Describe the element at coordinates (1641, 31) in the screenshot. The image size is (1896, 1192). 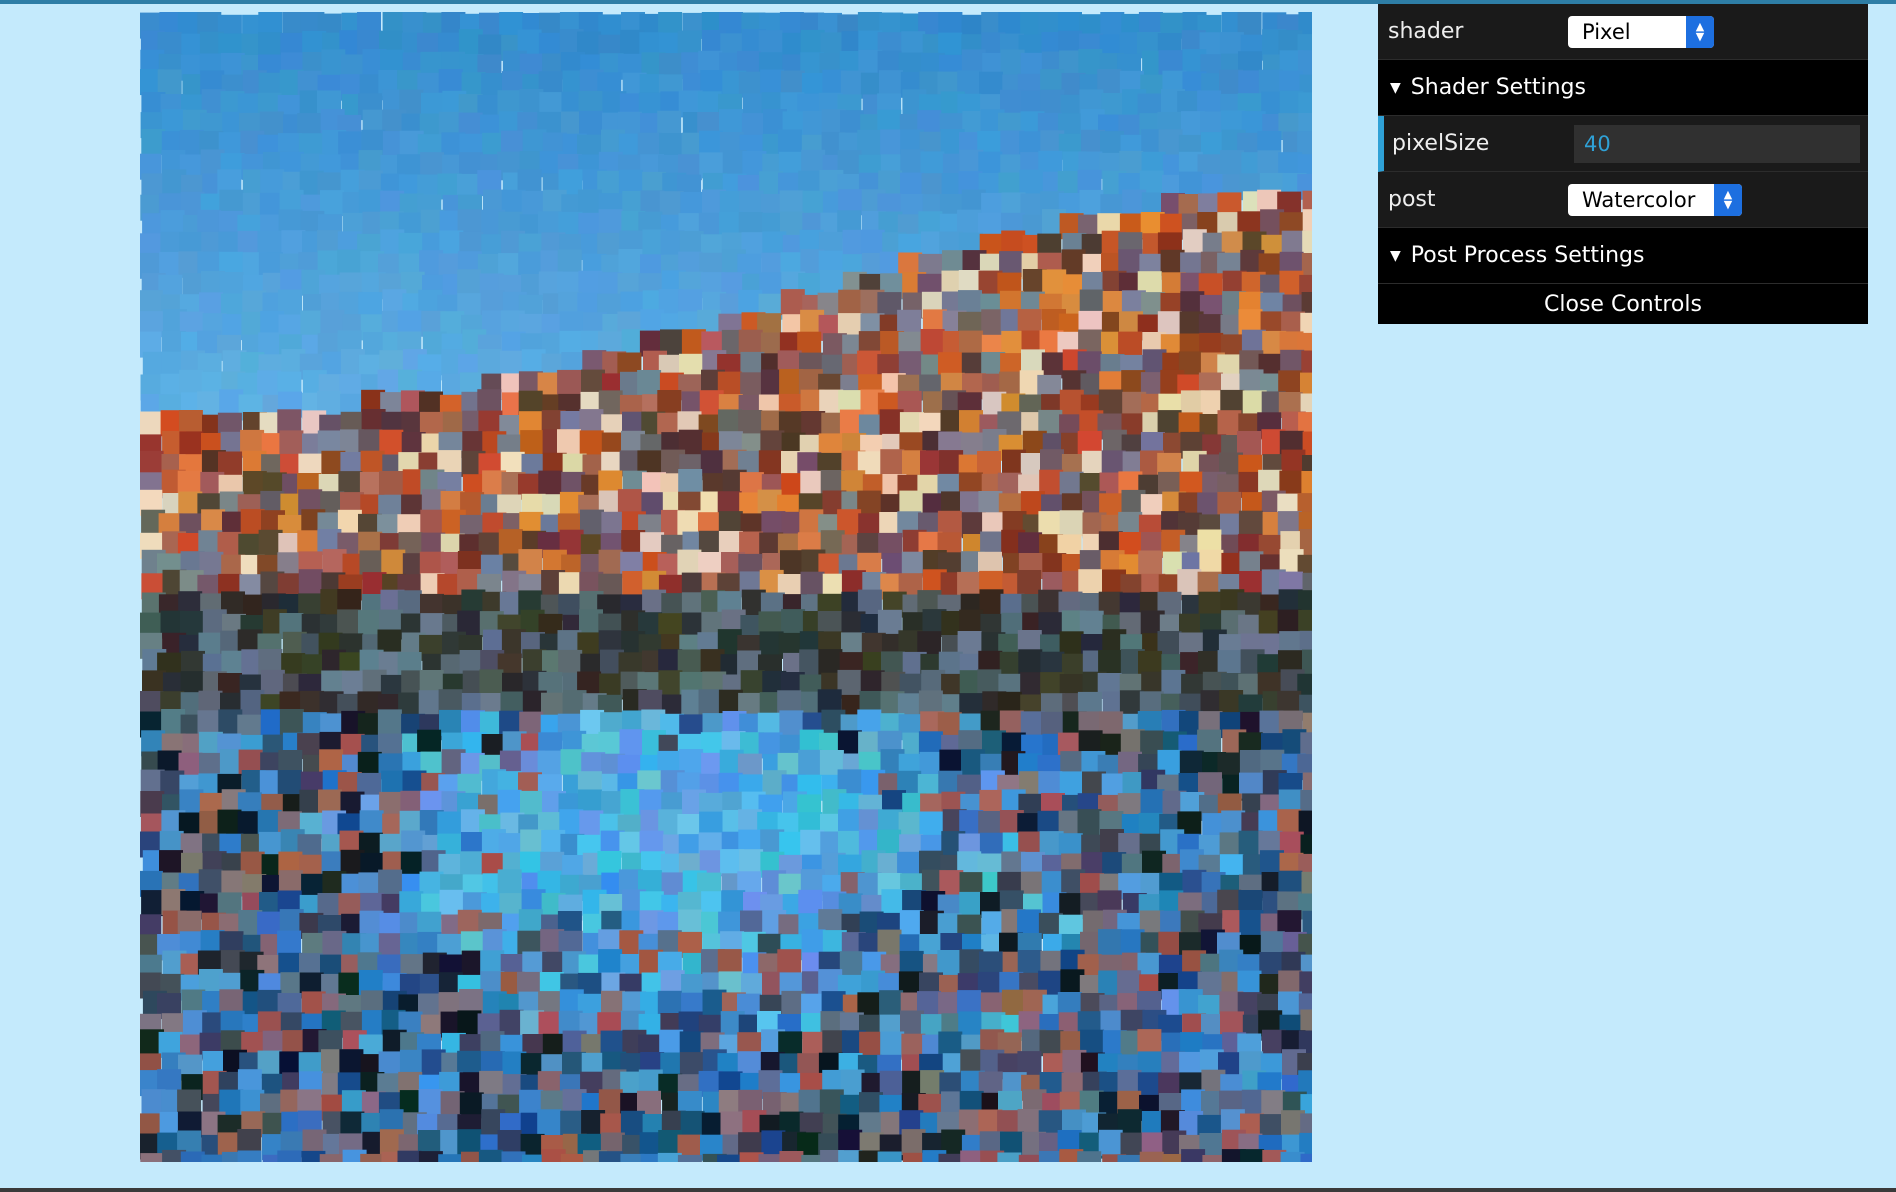
I see `shader-select: Pixel ▲ ▼` at that location.